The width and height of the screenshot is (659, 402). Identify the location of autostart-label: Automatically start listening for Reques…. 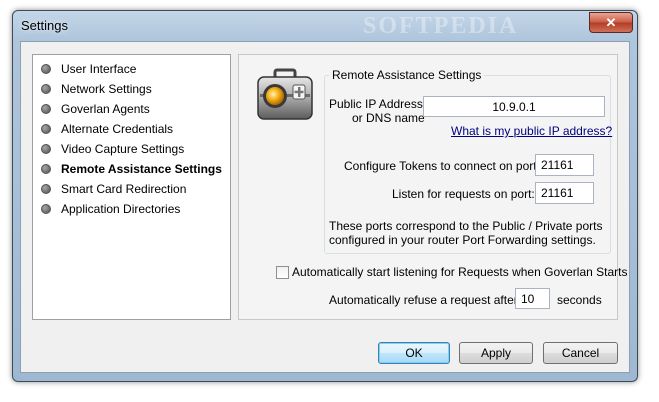
(459, 272).